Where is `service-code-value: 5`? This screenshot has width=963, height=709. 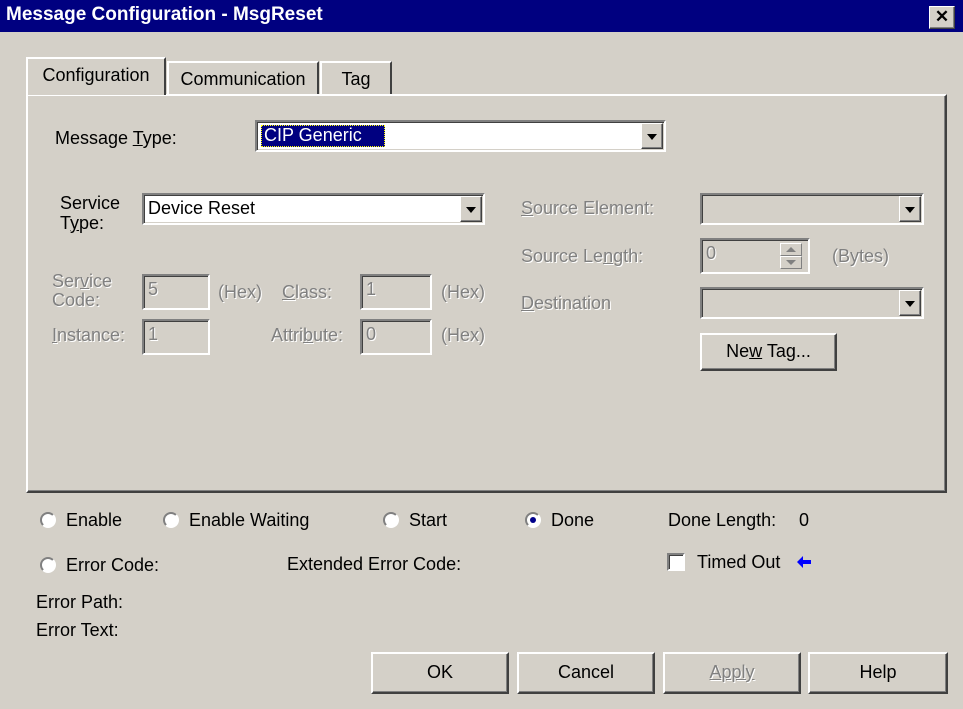
service-code-value: 5 is located at coordinates (153, 289).